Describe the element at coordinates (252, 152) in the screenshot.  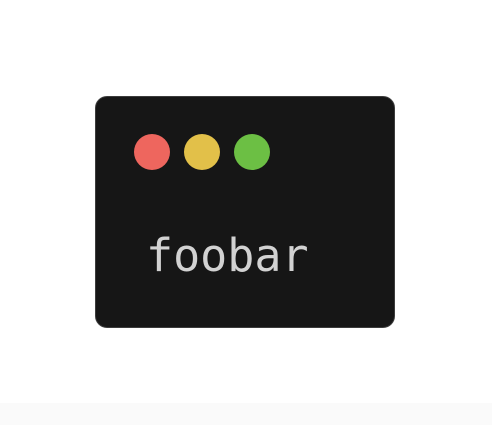
I see `maximize-dot-icon` at that location.